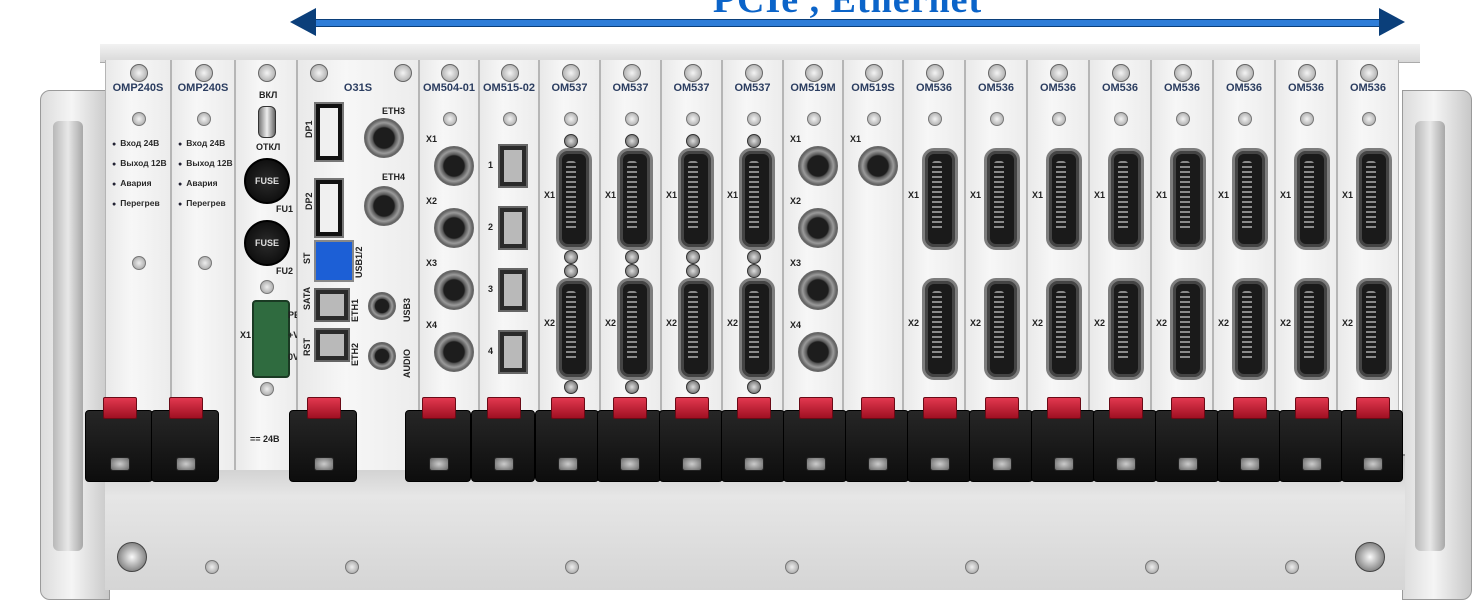 Image resolution: width=1473 pixels, height=600 pixels. I want to click on fuse-holder-2: FUSE, so click(267, 243).